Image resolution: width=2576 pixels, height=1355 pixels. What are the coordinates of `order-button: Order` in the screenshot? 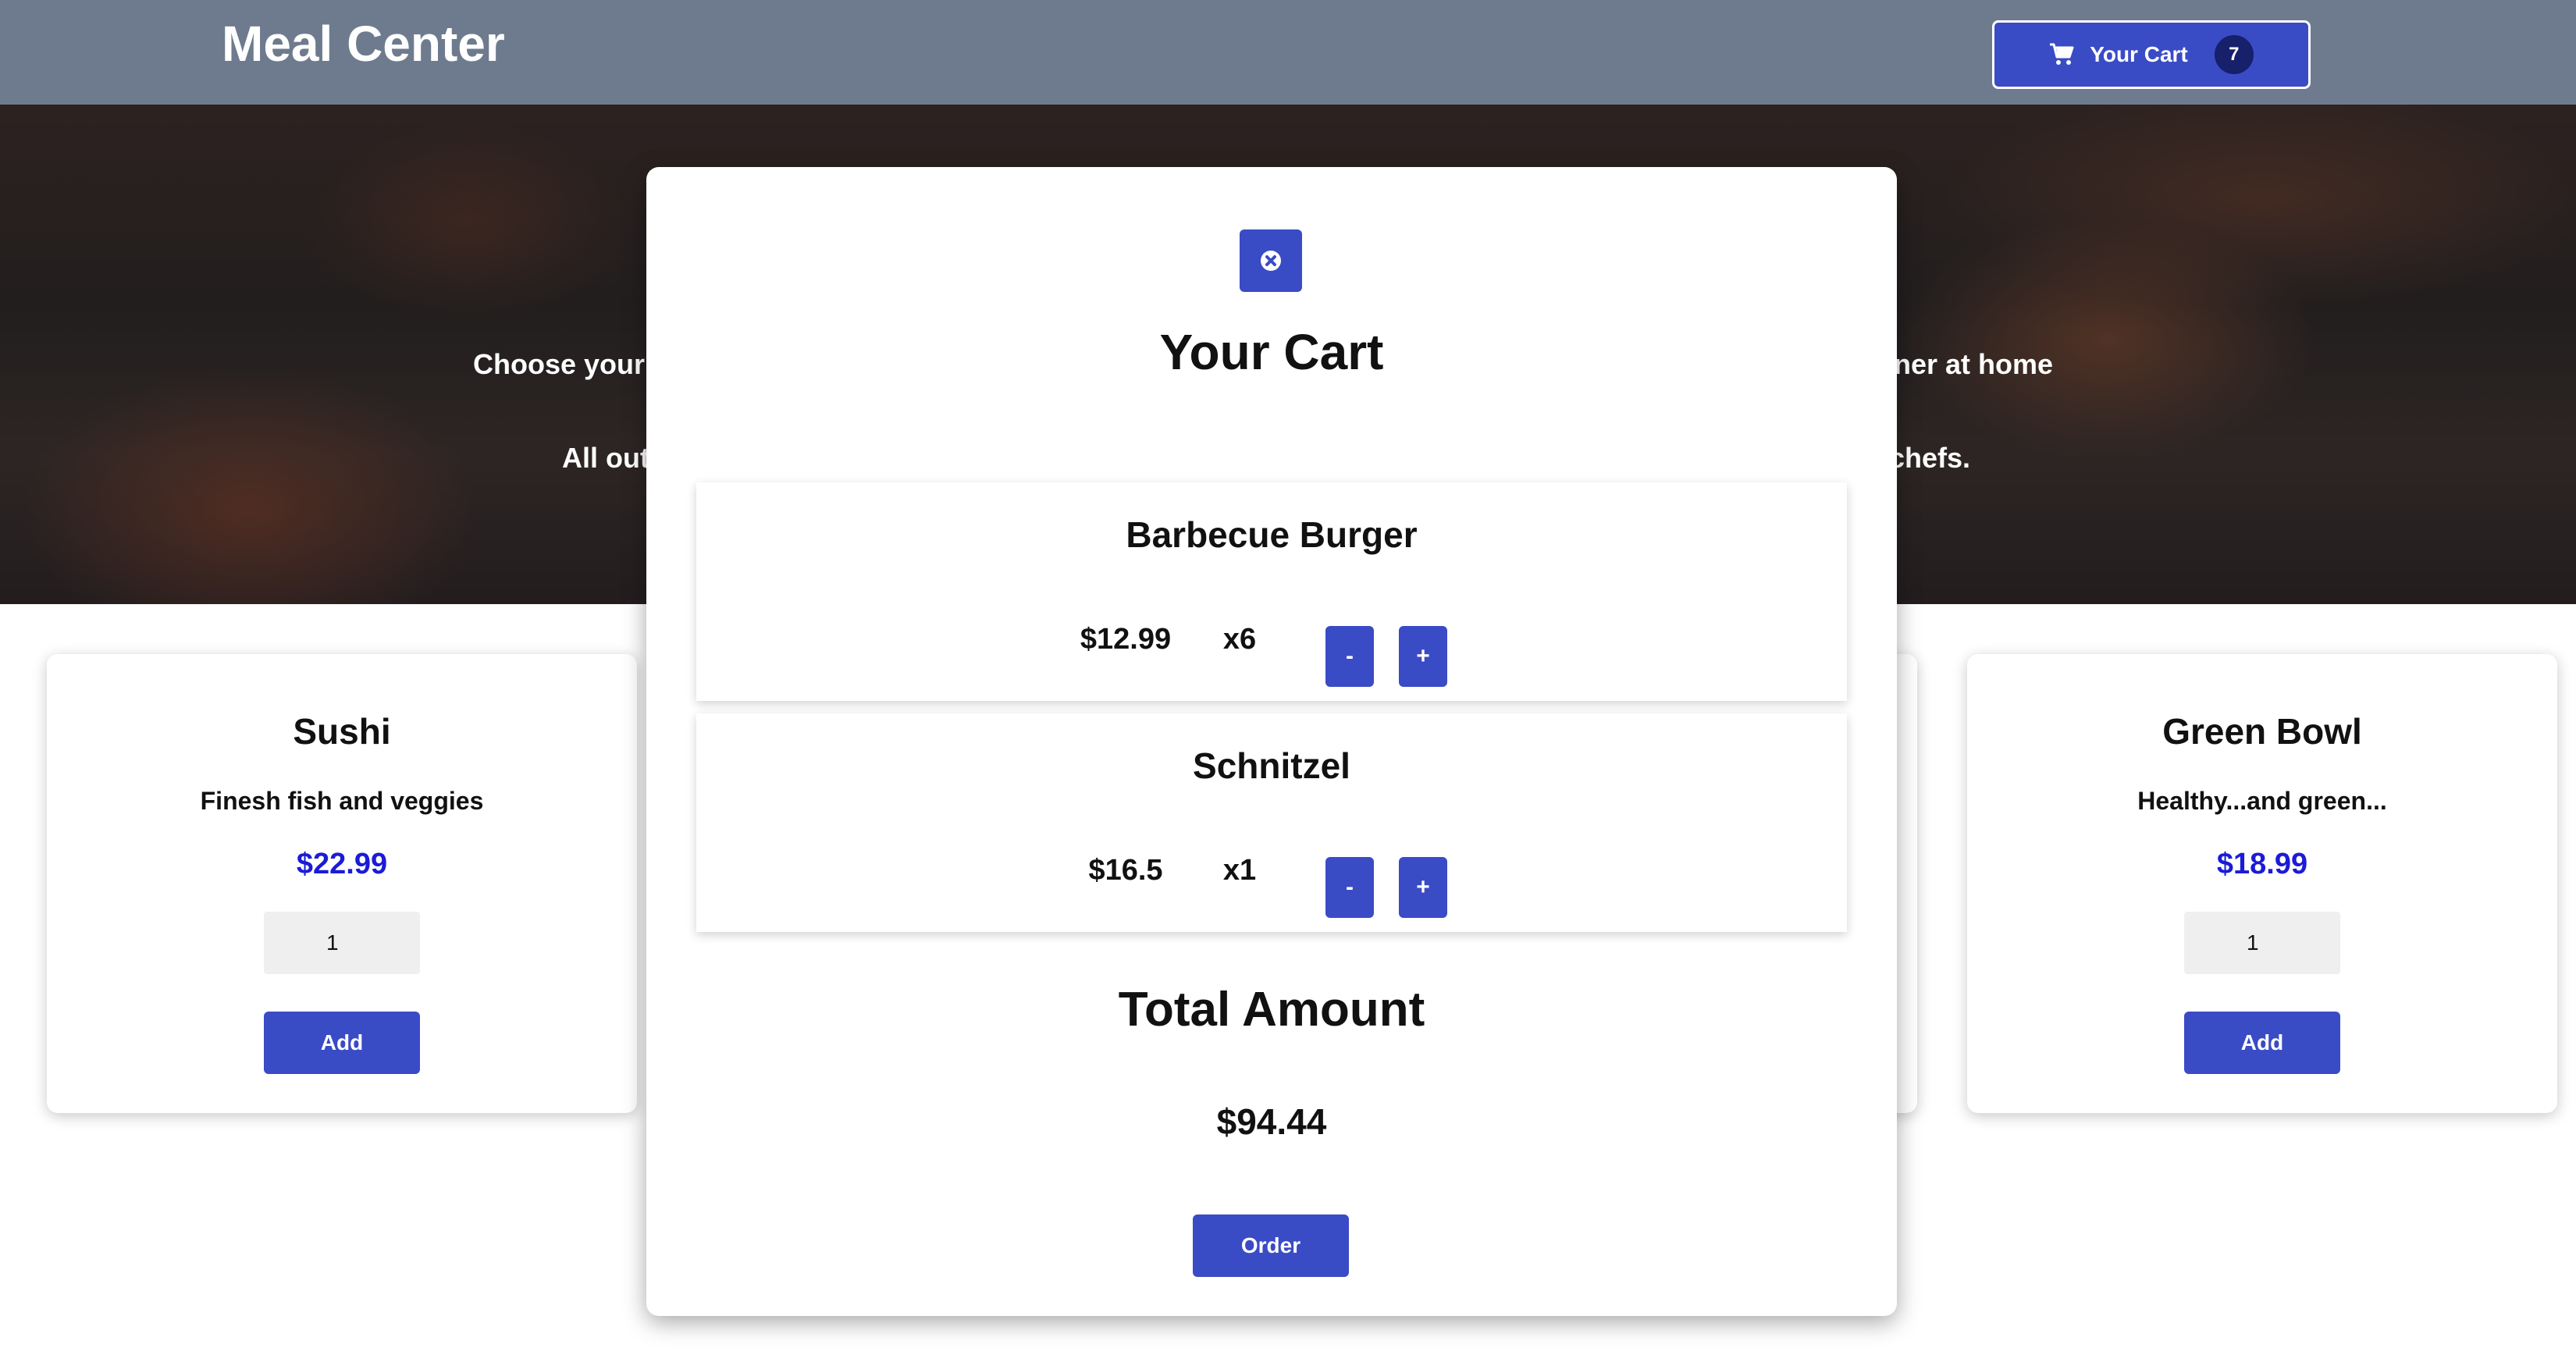 It's located at (1271, 1246).